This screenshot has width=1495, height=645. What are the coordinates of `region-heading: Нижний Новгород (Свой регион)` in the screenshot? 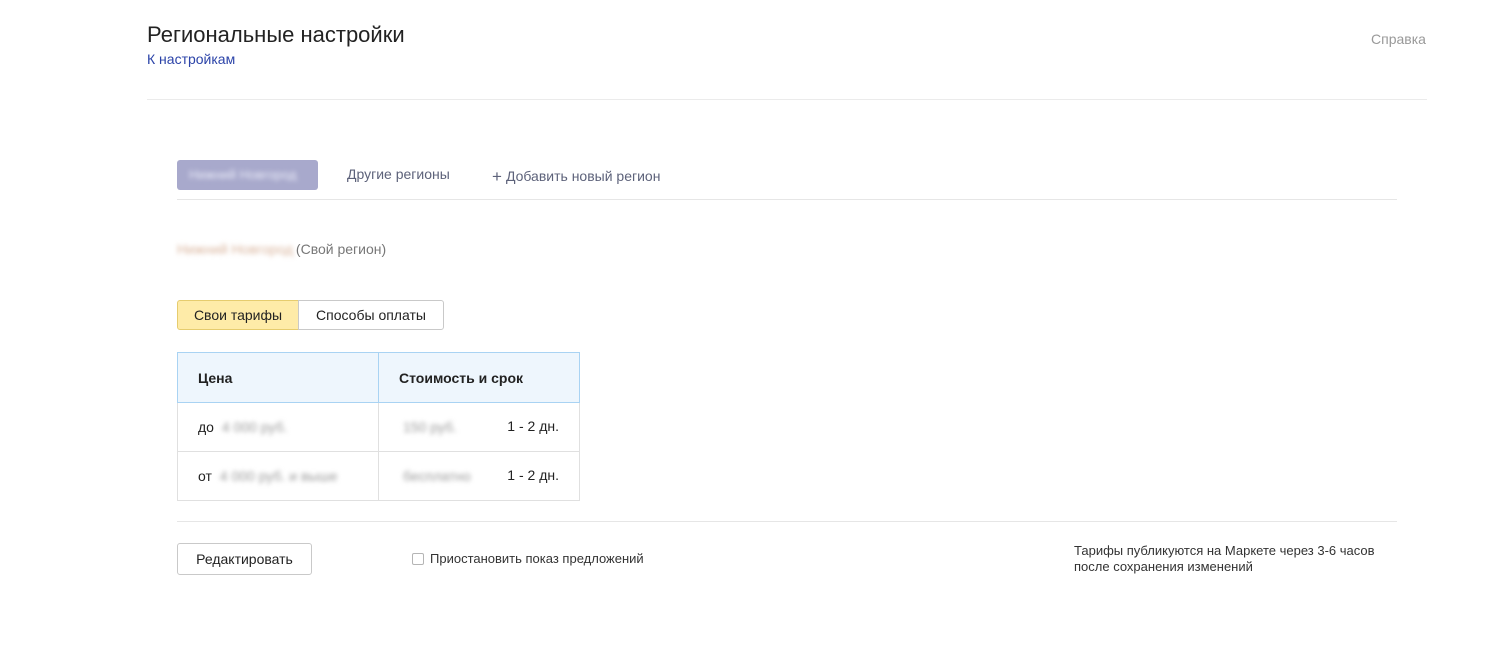 It's located at (281, 249).